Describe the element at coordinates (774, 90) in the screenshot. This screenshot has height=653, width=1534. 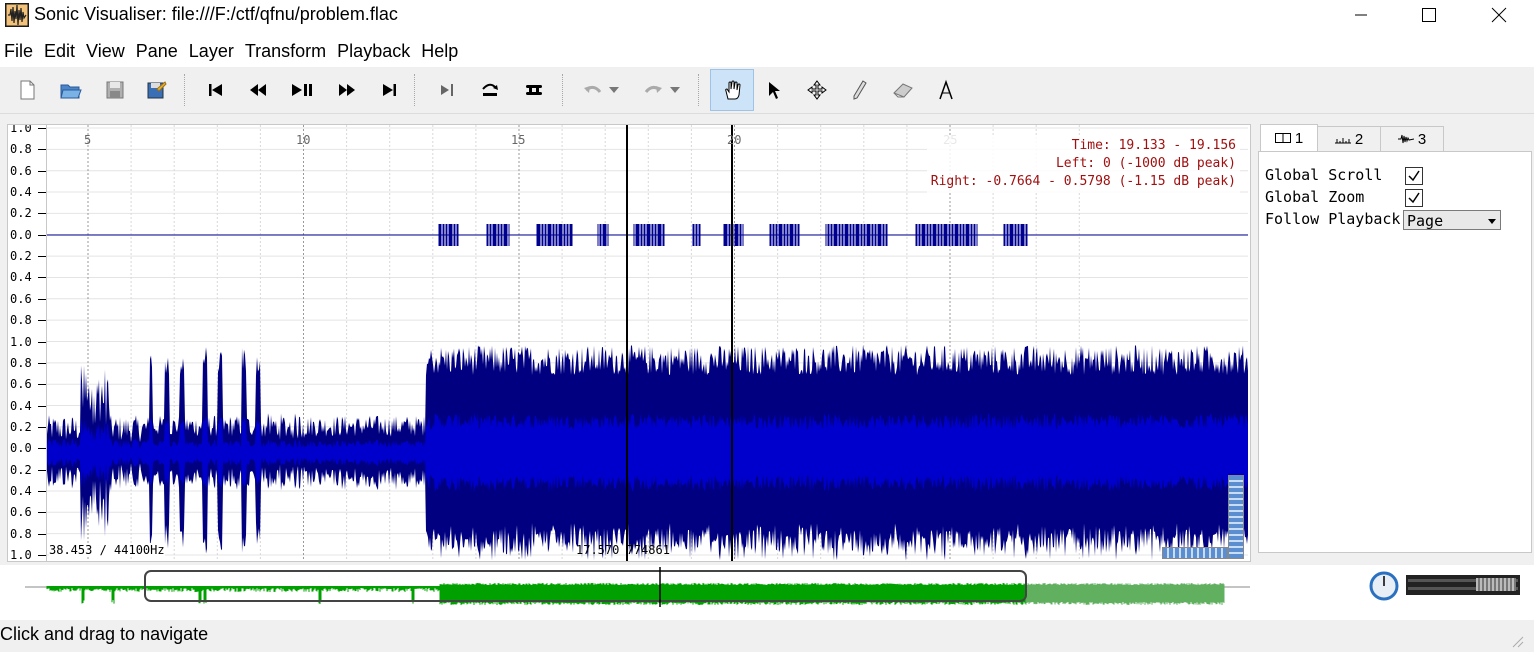
I see `select-arrow-icon` at that location.